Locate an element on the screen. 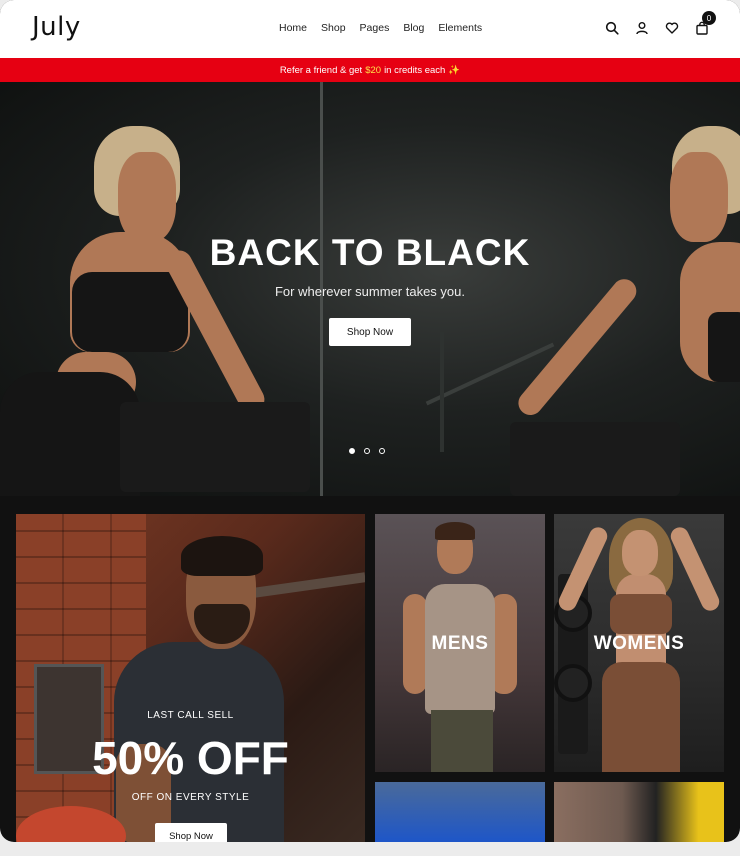  promo-suffix: in credits each is located at coordinates (415, 70).